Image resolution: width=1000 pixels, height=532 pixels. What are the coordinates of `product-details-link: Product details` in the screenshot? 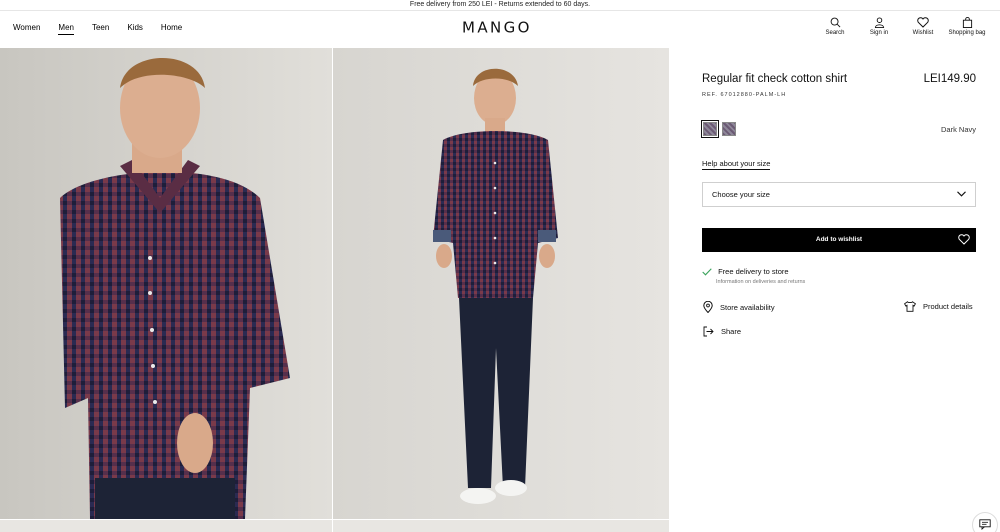 It's located at (938, 306).